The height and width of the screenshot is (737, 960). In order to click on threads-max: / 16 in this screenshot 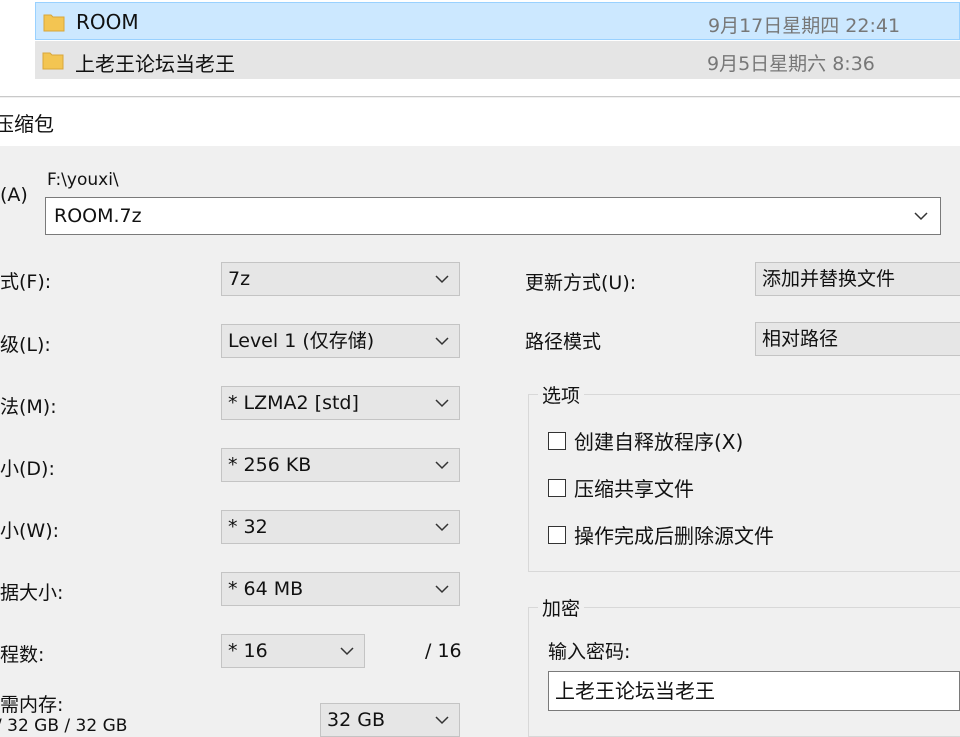, I will do `click(443, 651)`.